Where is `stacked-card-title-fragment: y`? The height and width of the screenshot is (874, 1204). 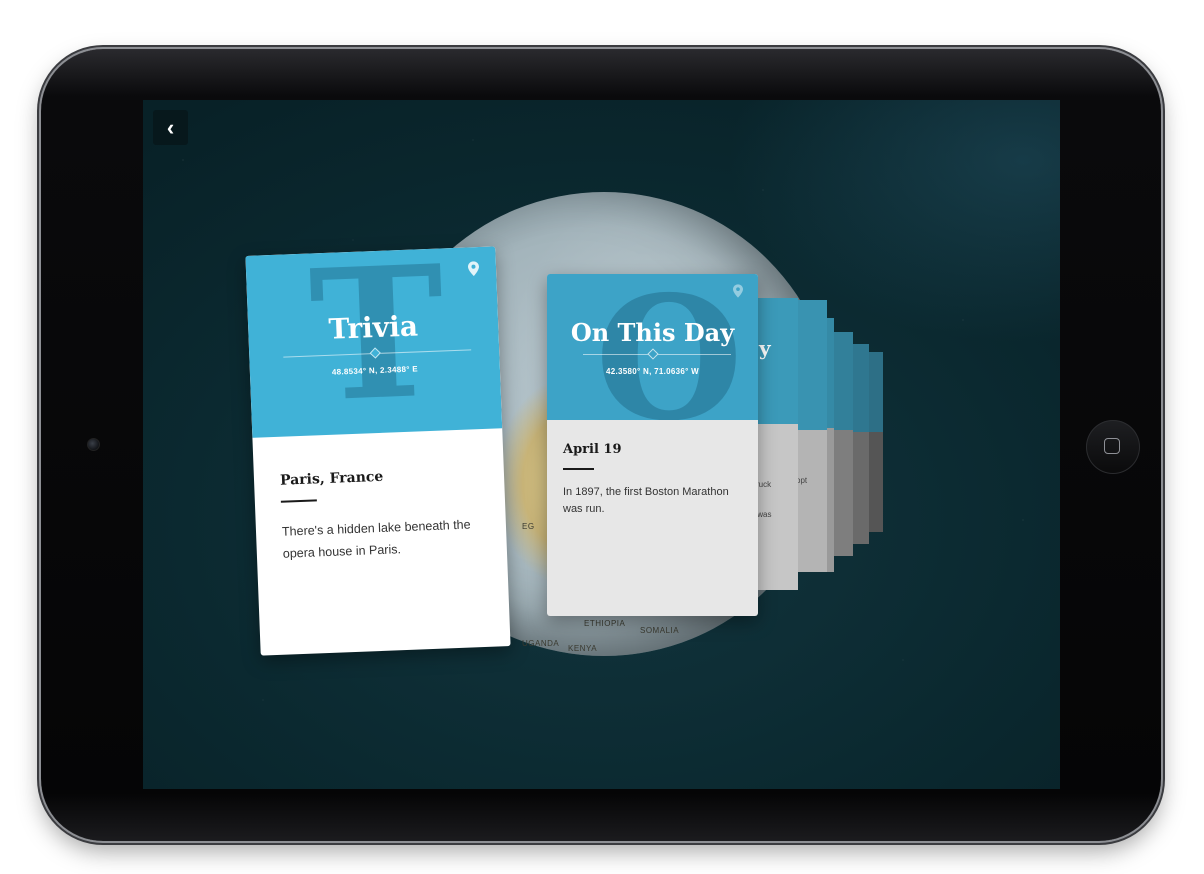
stacked-card-title-fragment: y is located at coordinates (765, 348).